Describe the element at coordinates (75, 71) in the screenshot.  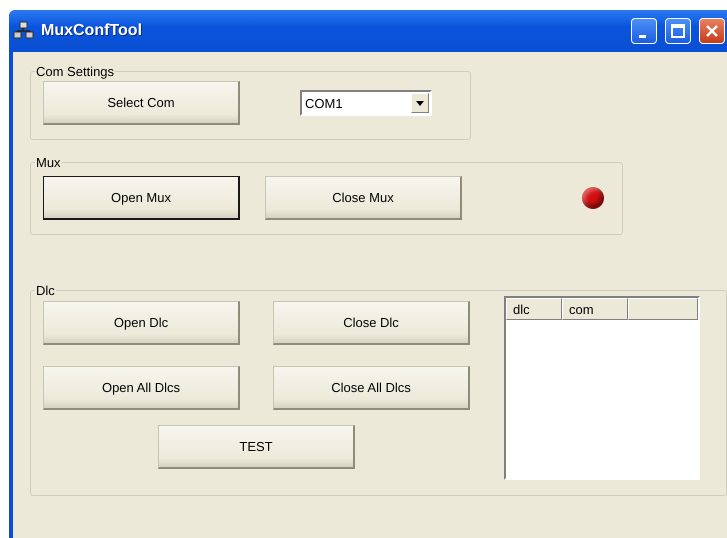
I see `group-title: Com Settings` at that location.